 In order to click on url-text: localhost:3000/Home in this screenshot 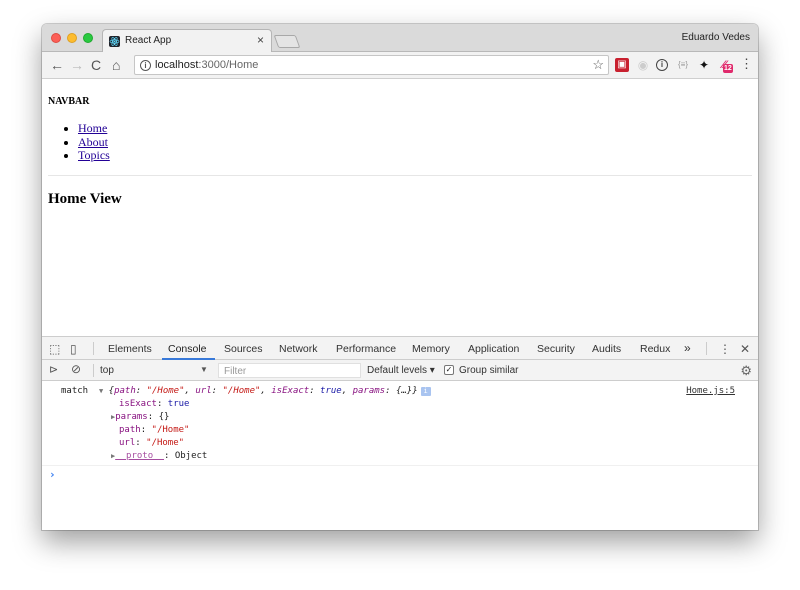, I will do `click(206, 65)`.